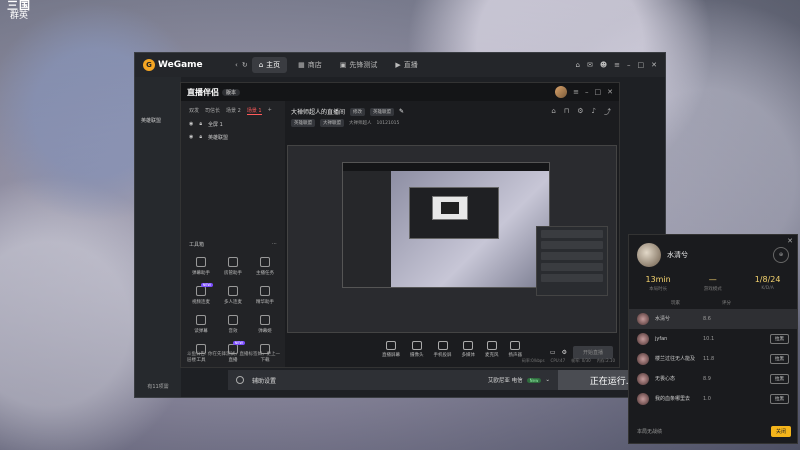 This screenshot has height=450, width=800. Describe the element at coordinates (233, 244) in the screenshot. I see `toolbox-header: 工具箱 ⋯` at that location.